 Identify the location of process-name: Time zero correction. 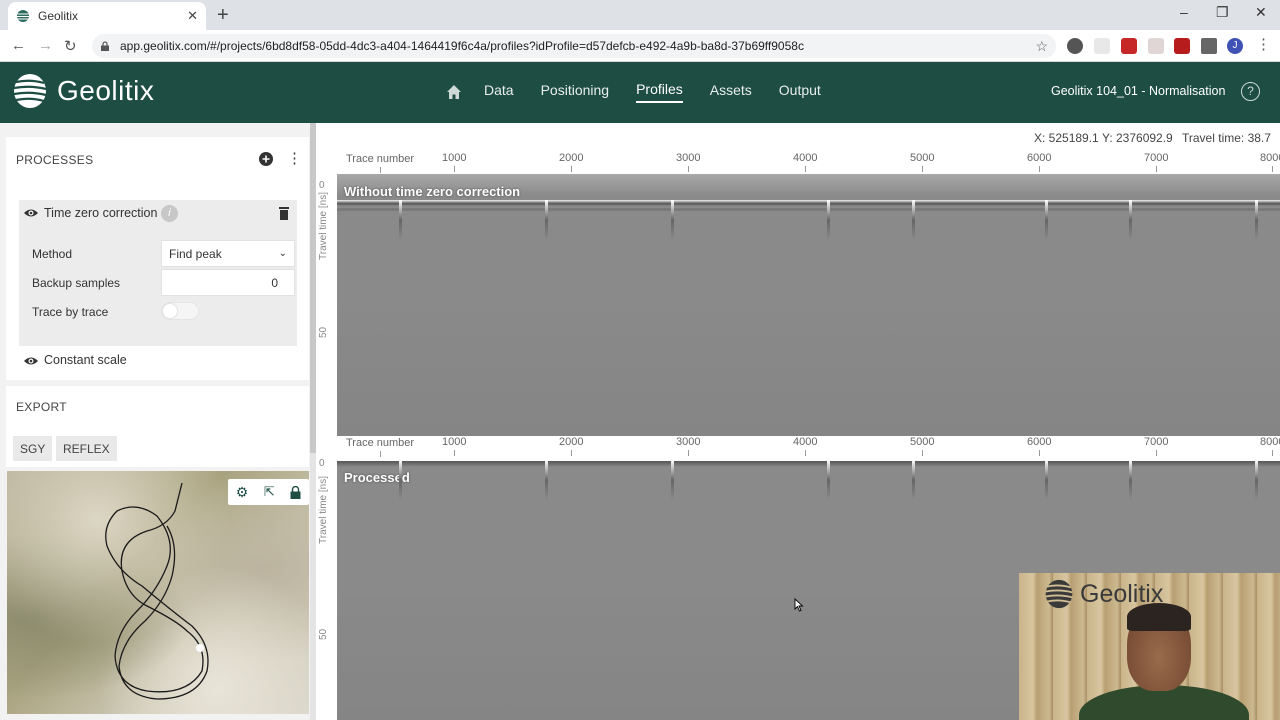
(100, 213).